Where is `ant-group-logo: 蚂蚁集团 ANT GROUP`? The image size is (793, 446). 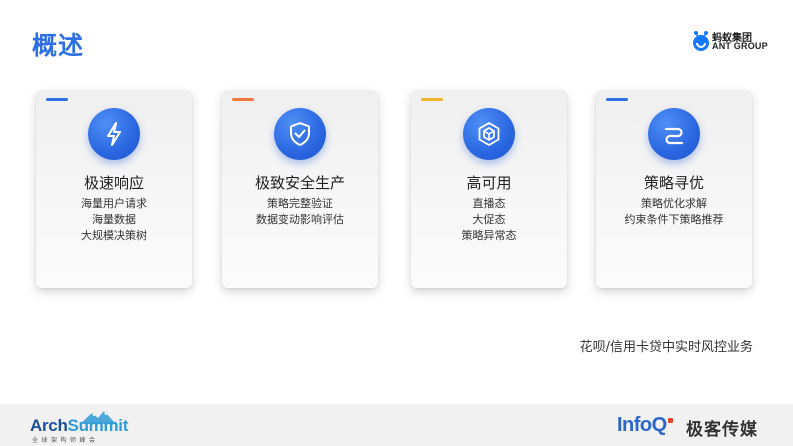
ant-group-logo: 蚂蚁集团 ANT GROUP is located at coordinates (730, 41).